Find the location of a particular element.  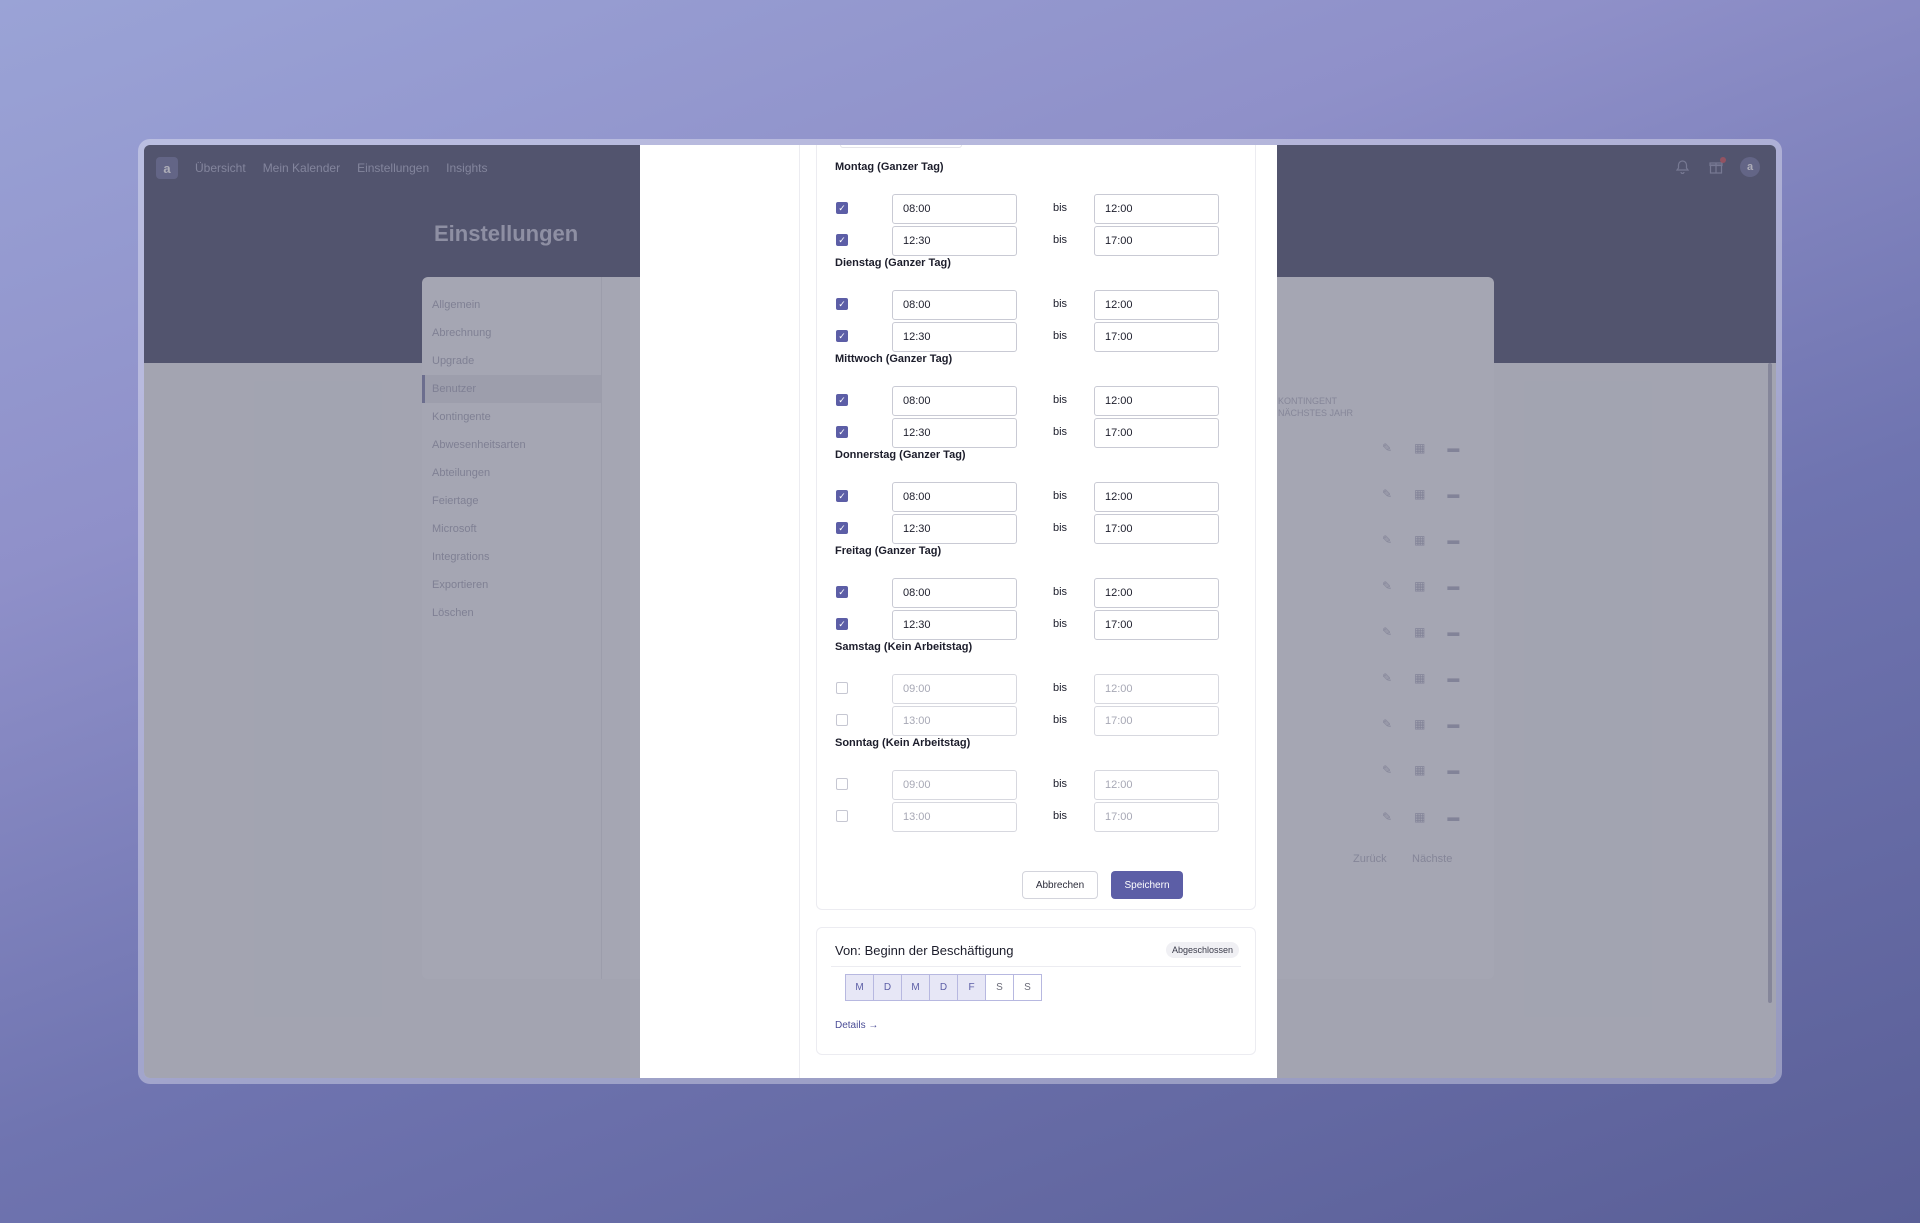

checkbox-tuesday-1: ✓ is located at coordinates (842, 304).